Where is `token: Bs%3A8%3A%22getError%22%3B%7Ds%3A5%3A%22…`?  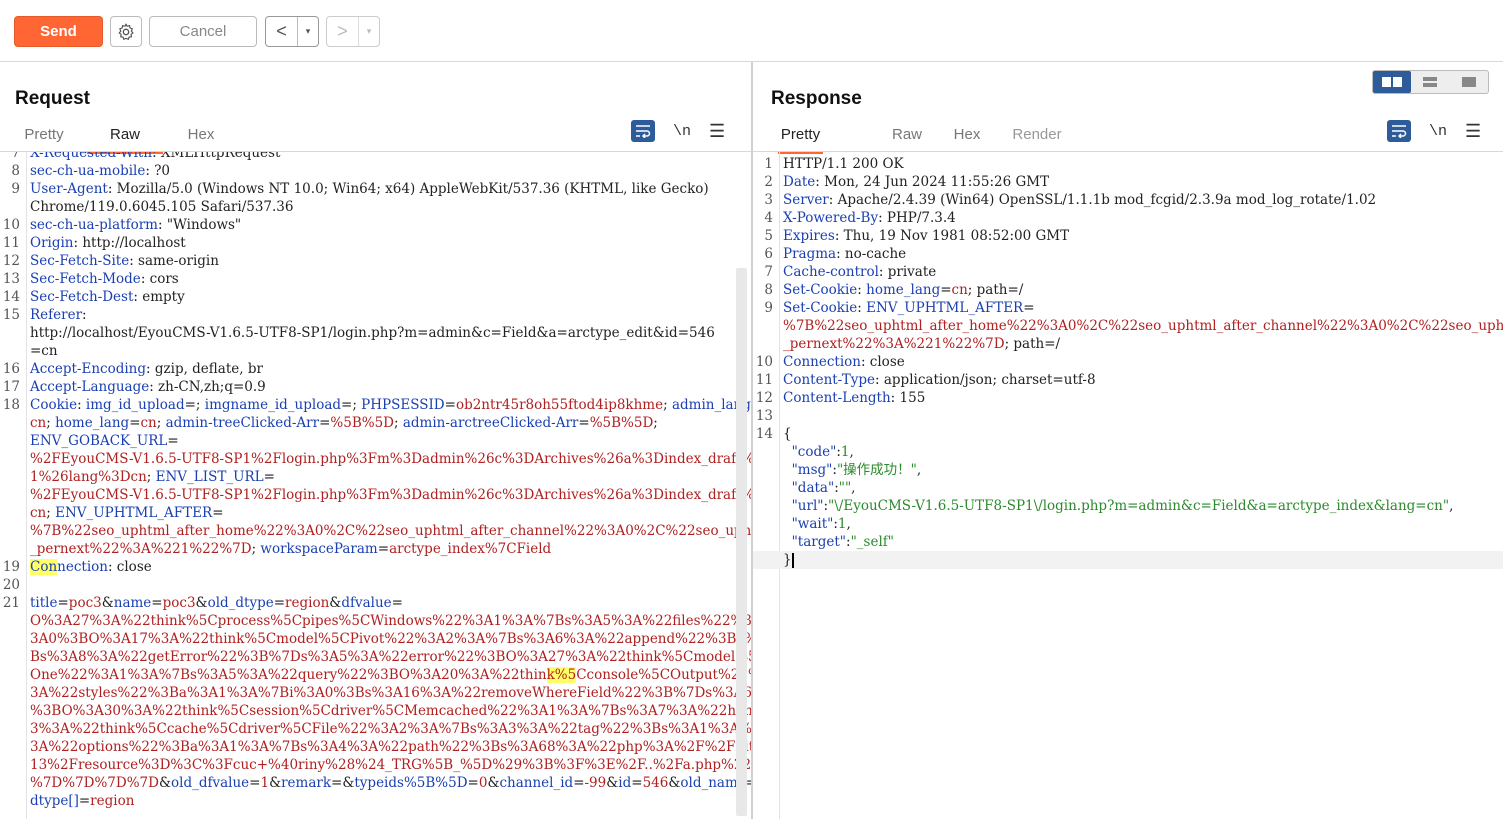 token: Bs%3A8%3A%22getError%22%3B%7Ds%3A5%3A%22… is located at coordinates (390, 657).